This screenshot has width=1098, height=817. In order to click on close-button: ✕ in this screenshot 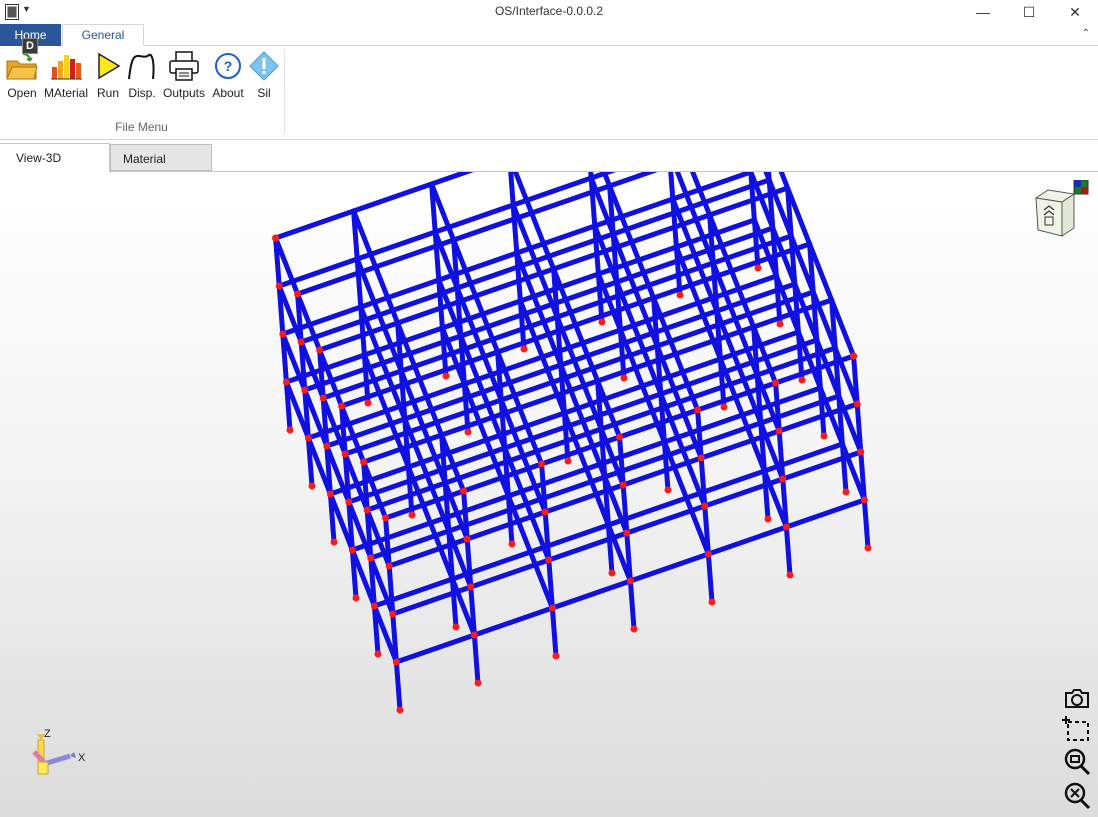, I will do `click(1075, 12)`.